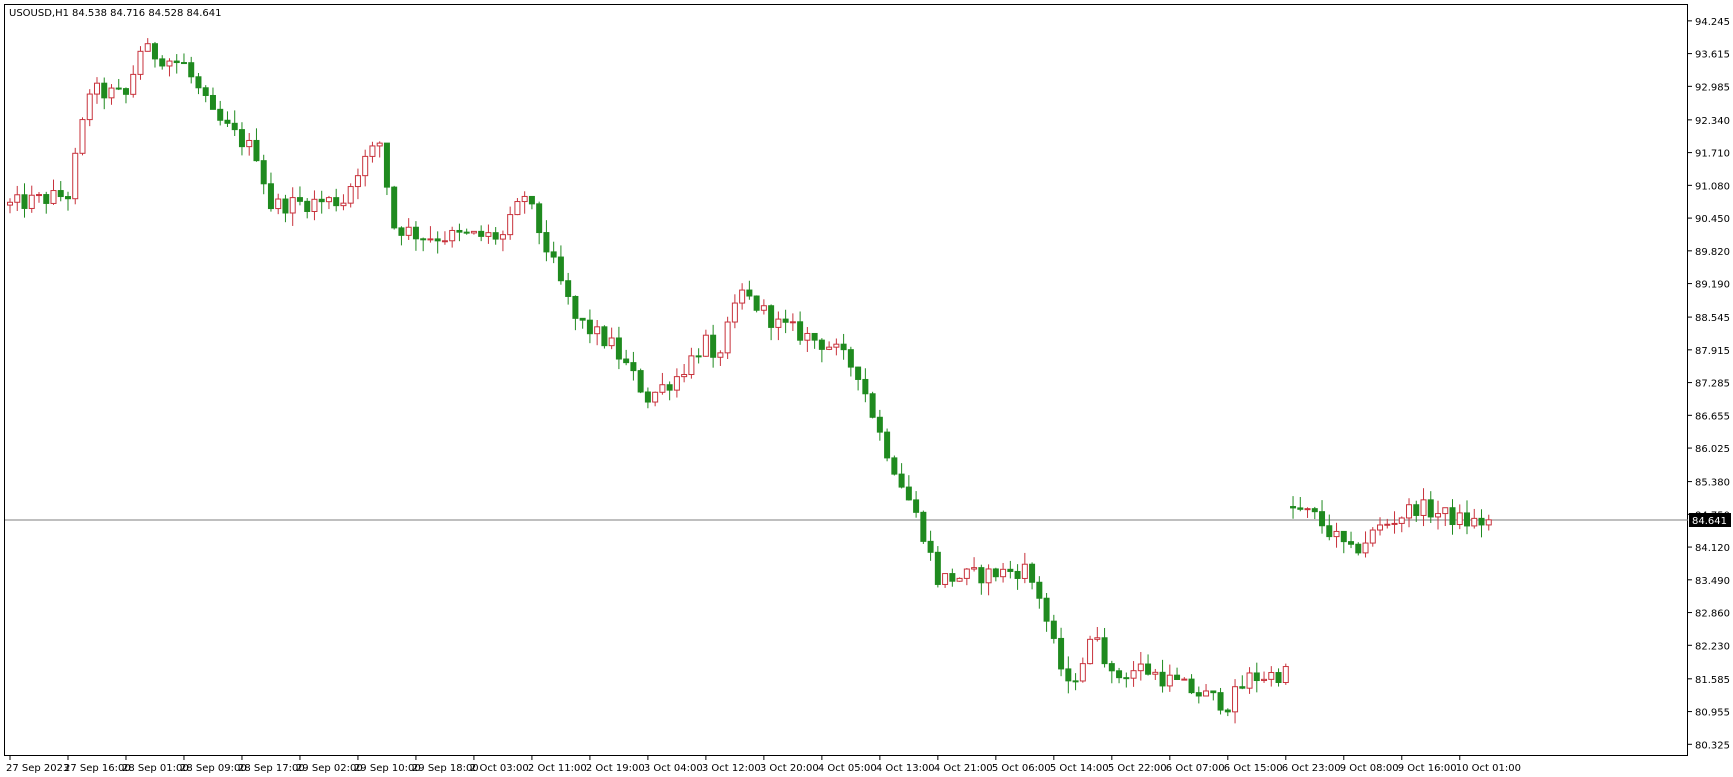 The image size is (1733, 777). Describe the element at coordinates (1079, 768) in the screenshot. I see `time-tick-label: 5 Oct 14:00` at that location.